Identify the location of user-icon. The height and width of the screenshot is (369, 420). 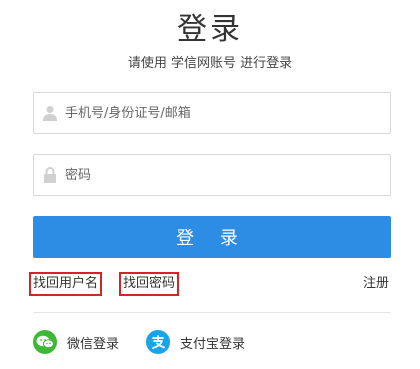
(50, 113).